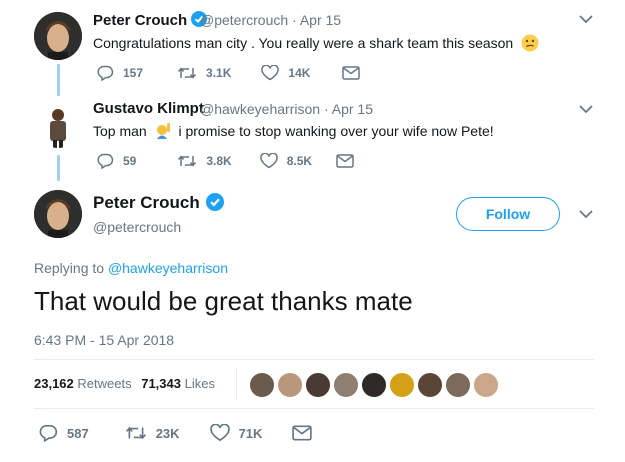 Image resolution: width=625 pixels, height=462 pixels. Describe the element at coordinates (219, 73) in the screenshot. I see `retweet-count: 3.1K` at that location.